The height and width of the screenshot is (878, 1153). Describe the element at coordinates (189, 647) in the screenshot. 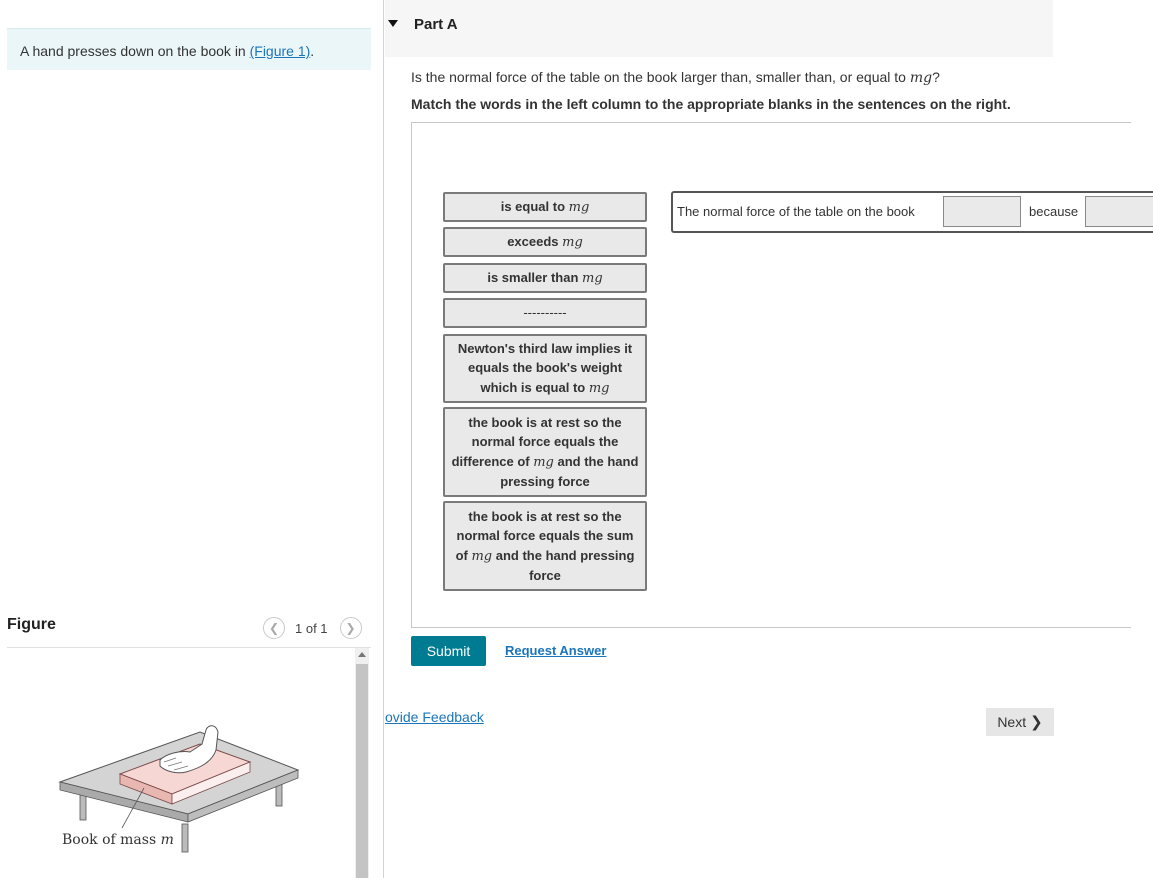

I see `figure-divider` at that location.